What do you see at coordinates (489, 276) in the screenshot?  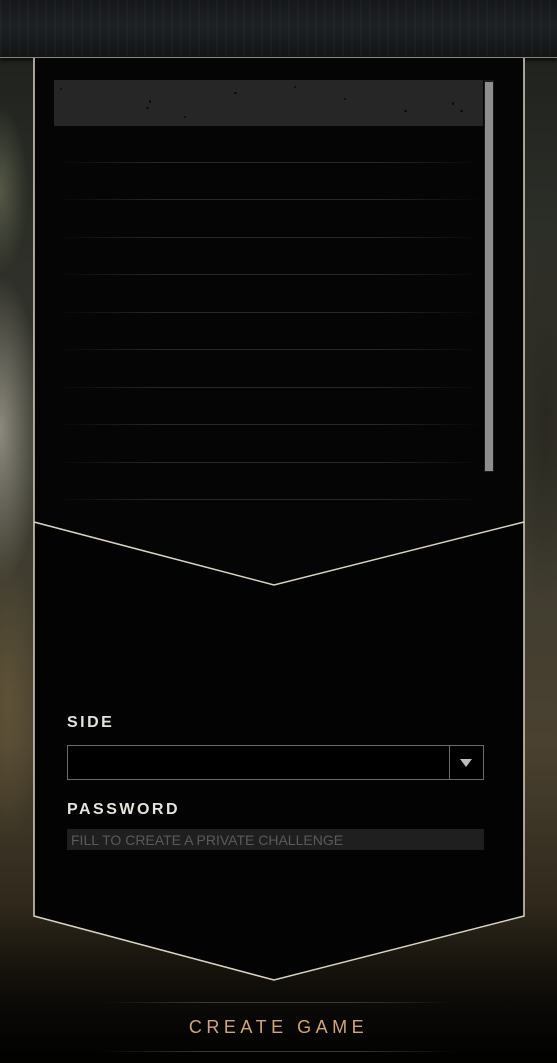 I see `game-list-scrollbar` at bounding box center [489, 276].